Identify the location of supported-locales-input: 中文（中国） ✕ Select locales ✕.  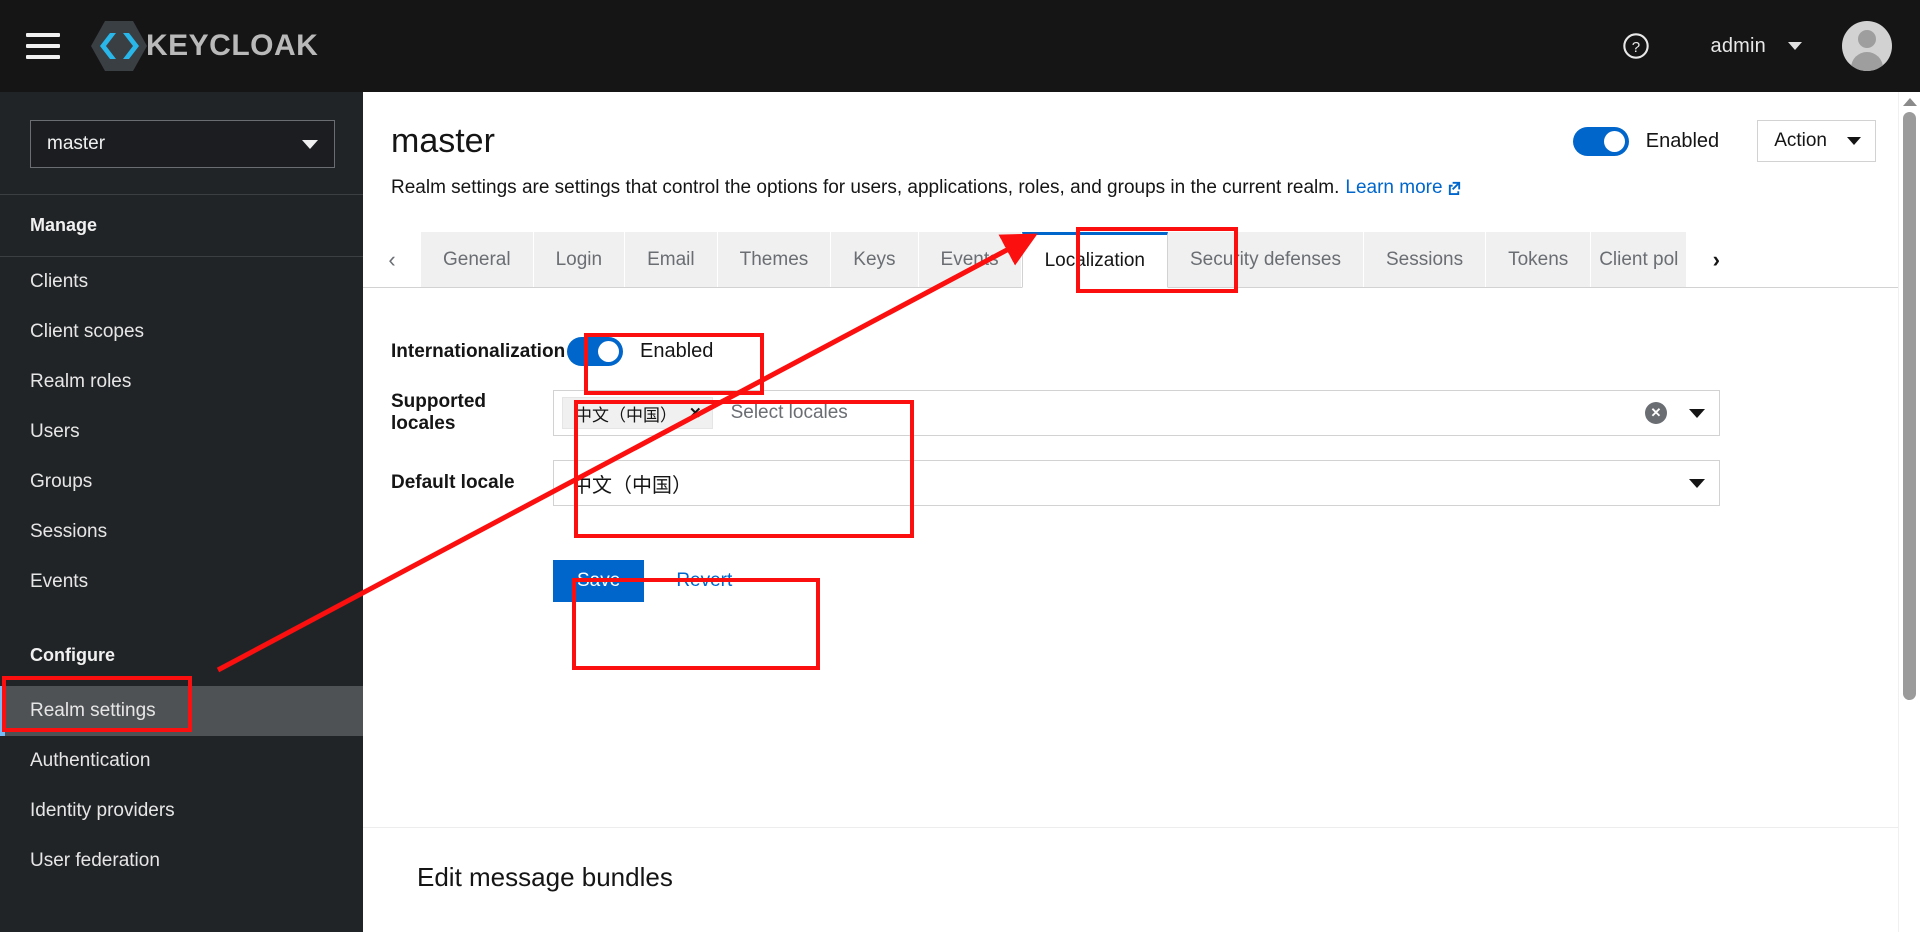
(1136, 413).